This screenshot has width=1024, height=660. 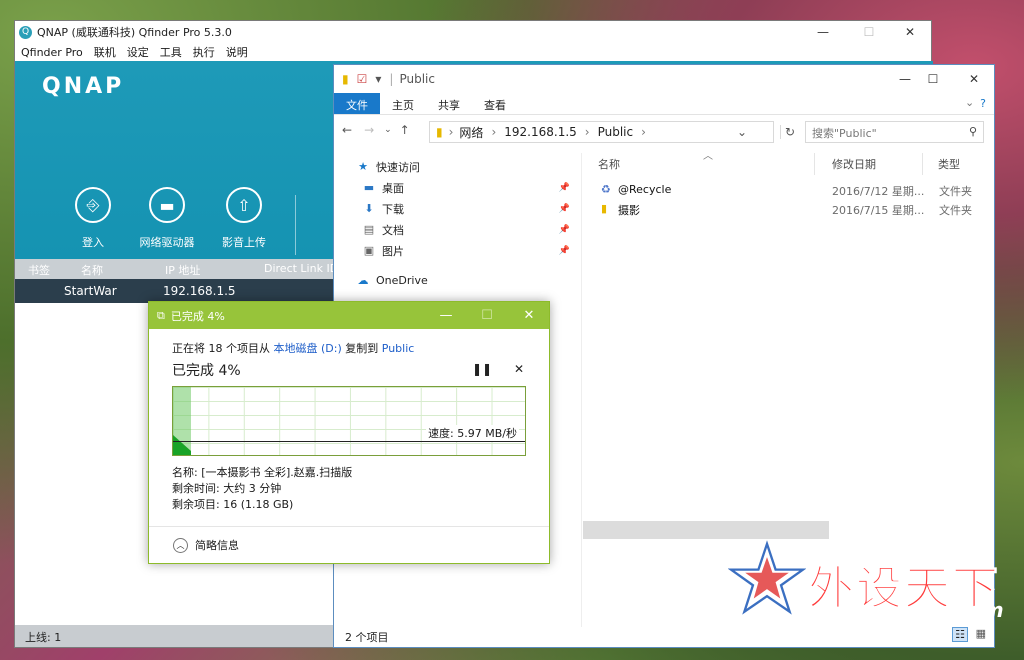 I want to click on col-directlink: Direct Link ID, so click(x=301, y=268).